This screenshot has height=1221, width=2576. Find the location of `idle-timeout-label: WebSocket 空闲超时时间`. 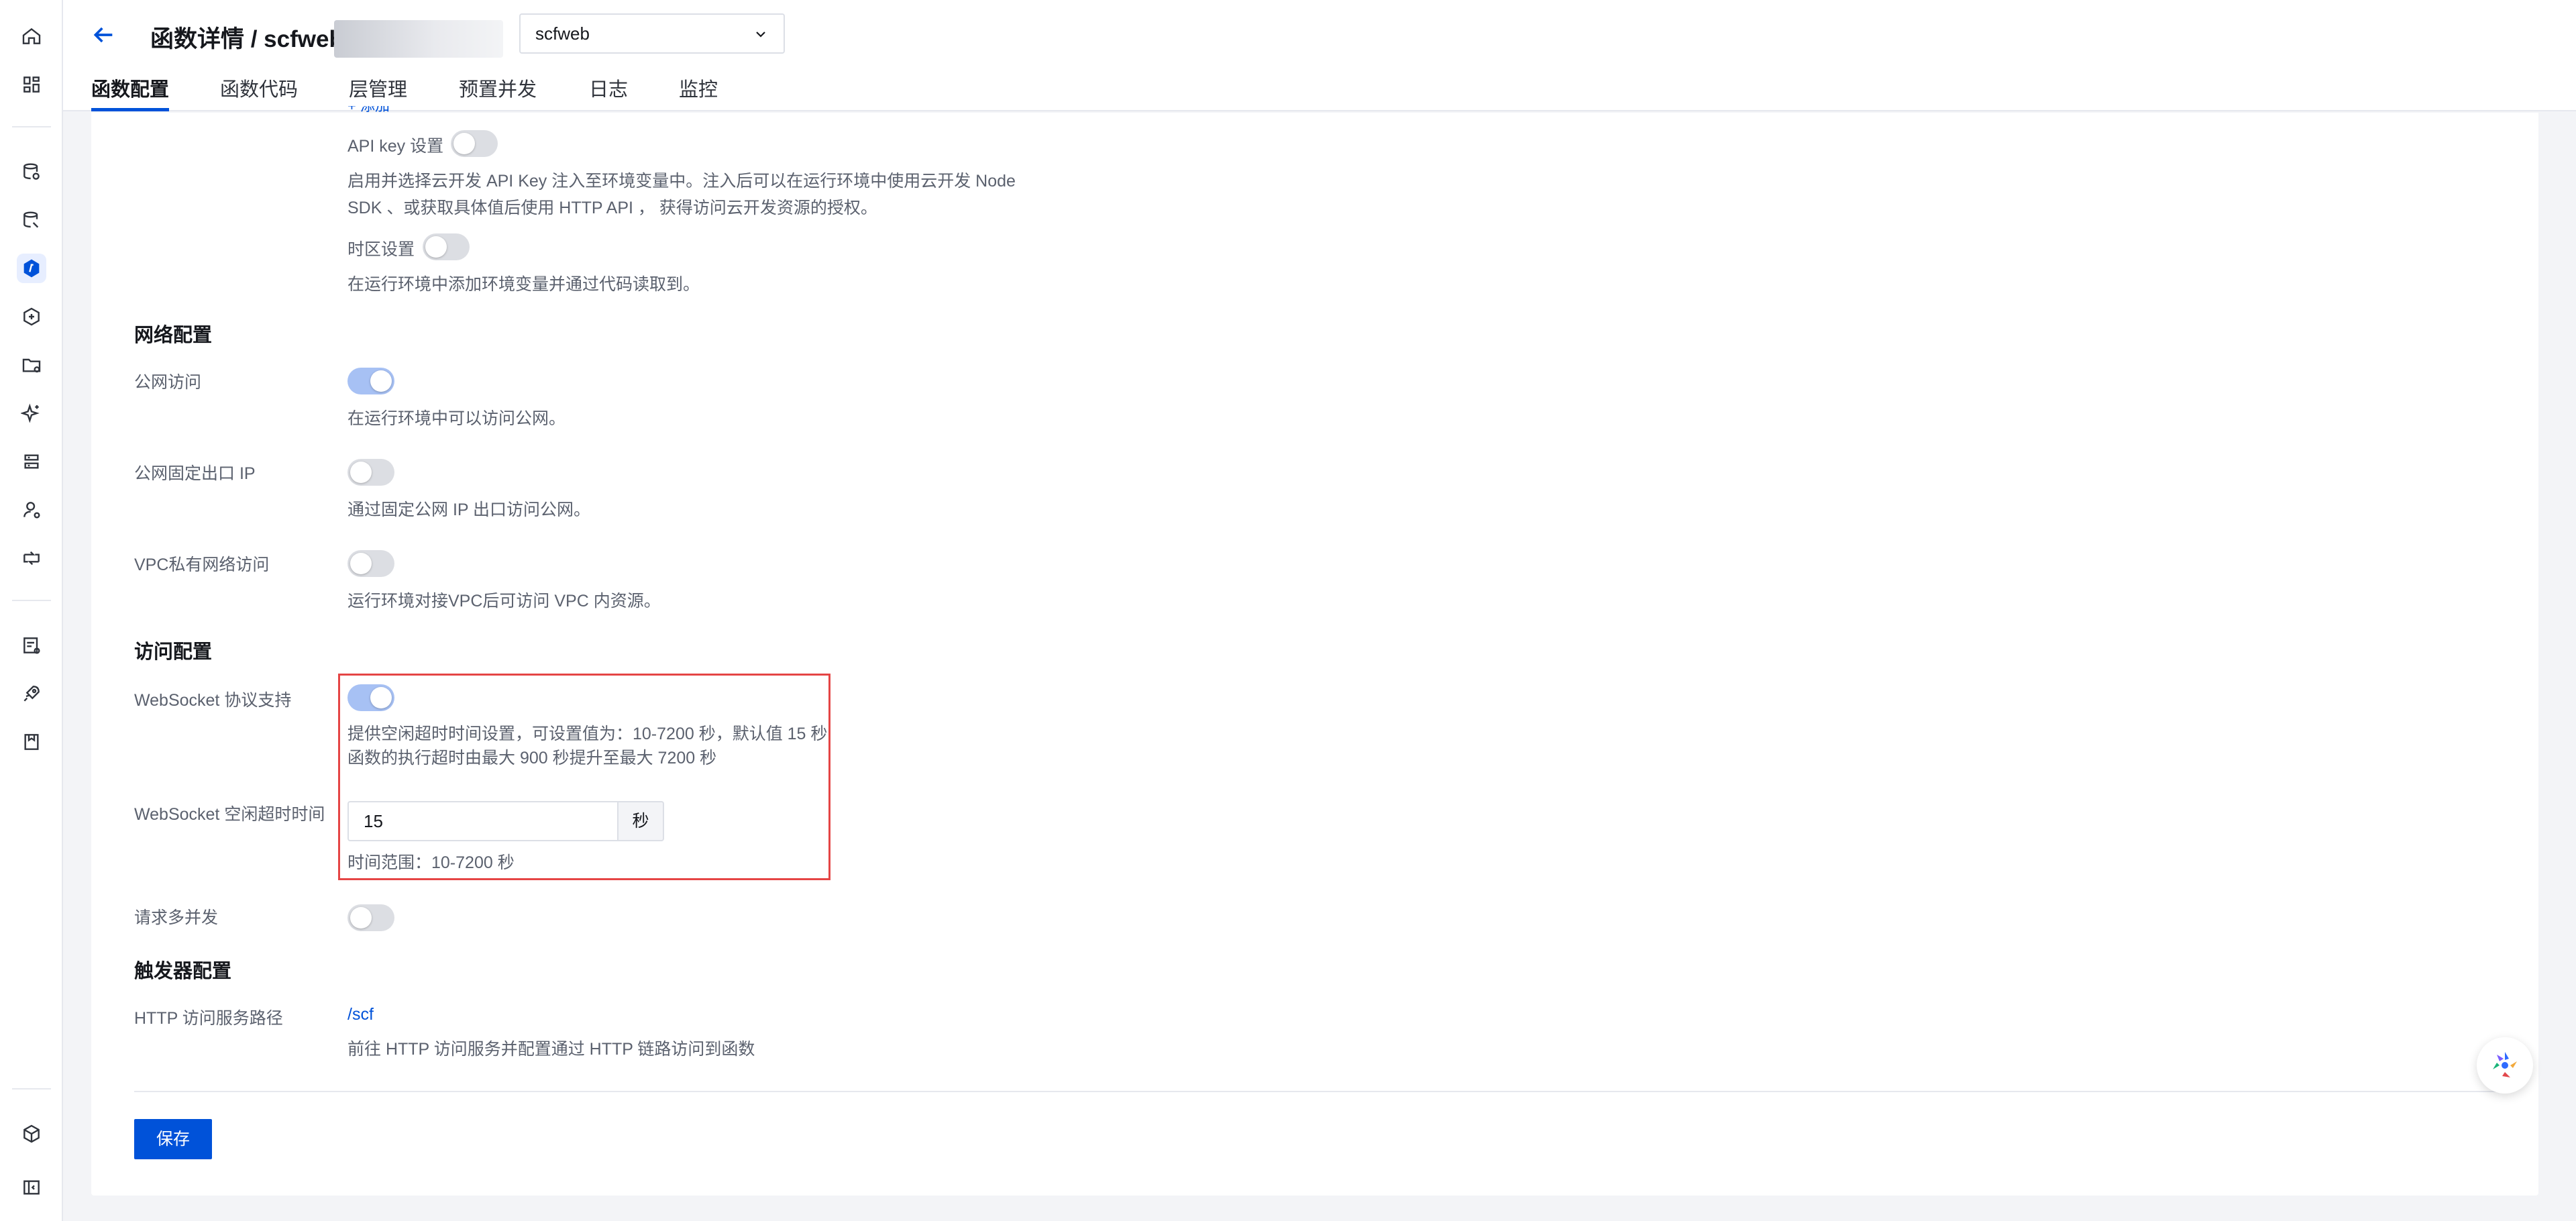

idle-timeout-label: WebSocket 空闲超时时间 is located at coordinates (229, 814).